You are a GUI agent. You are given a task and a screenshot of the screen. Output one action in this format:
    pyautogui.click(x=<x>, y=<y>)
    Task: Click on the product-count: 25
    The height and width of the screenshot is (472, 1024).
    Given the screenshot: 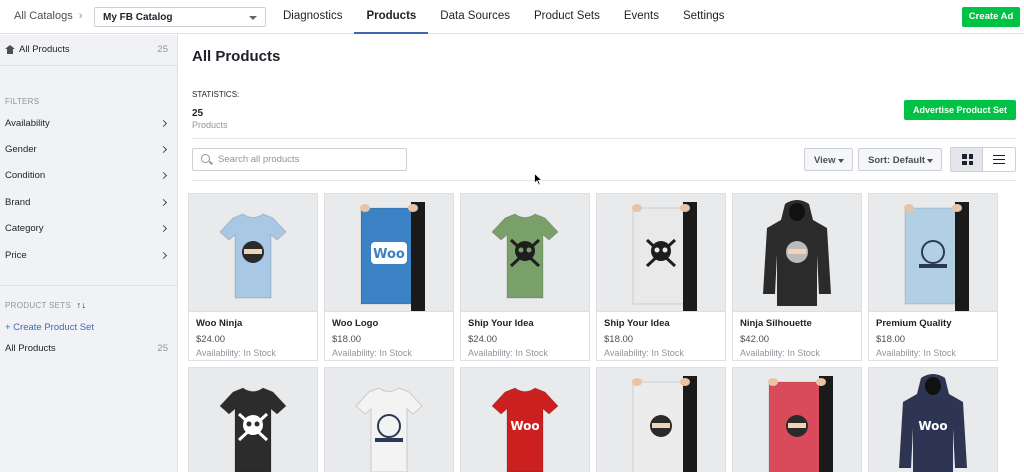 What is the action you would take?
    pyautogui.click(x=162, y=49)
    